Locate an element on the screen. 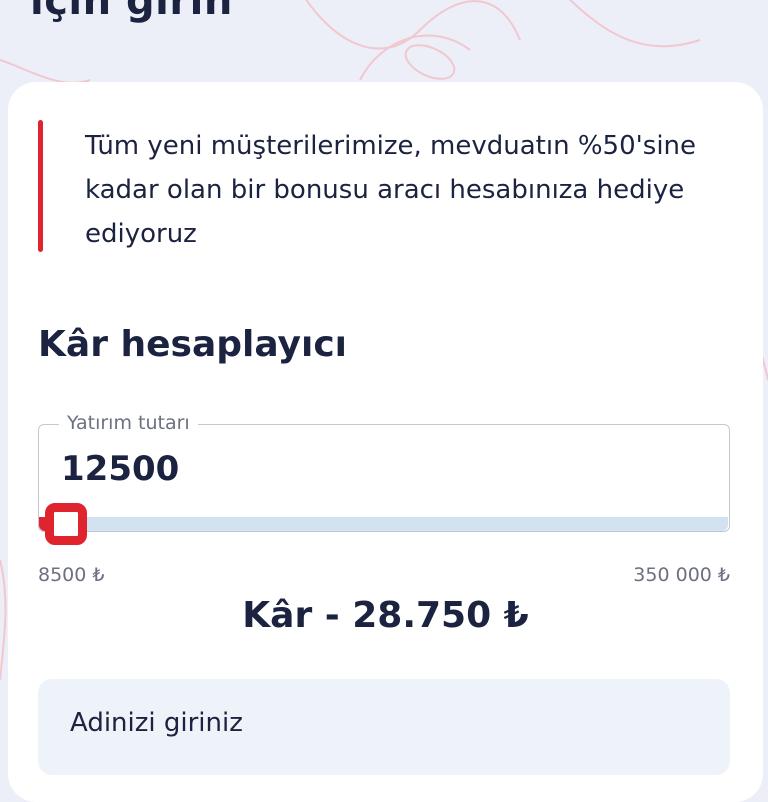 This screenshot has height=802, width=768. investment-amount-label: Yatırım tutarı is located at coordinates (128, 423).